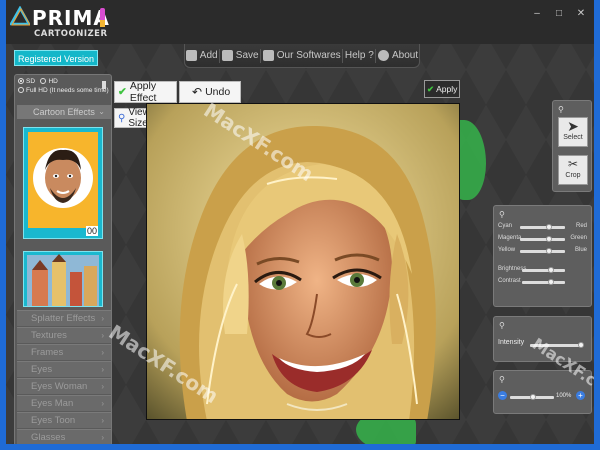 This screenshot has height=450, width=600. I want to click on crop-tool-button: ✂ Crop, so click(573, 170).